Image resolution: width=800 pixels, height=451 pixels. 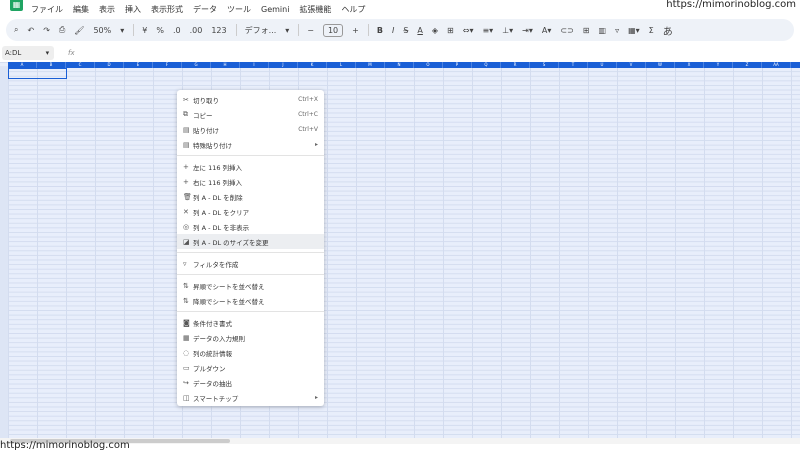 I want to click on column-header: E, so click(x=138, y=65).